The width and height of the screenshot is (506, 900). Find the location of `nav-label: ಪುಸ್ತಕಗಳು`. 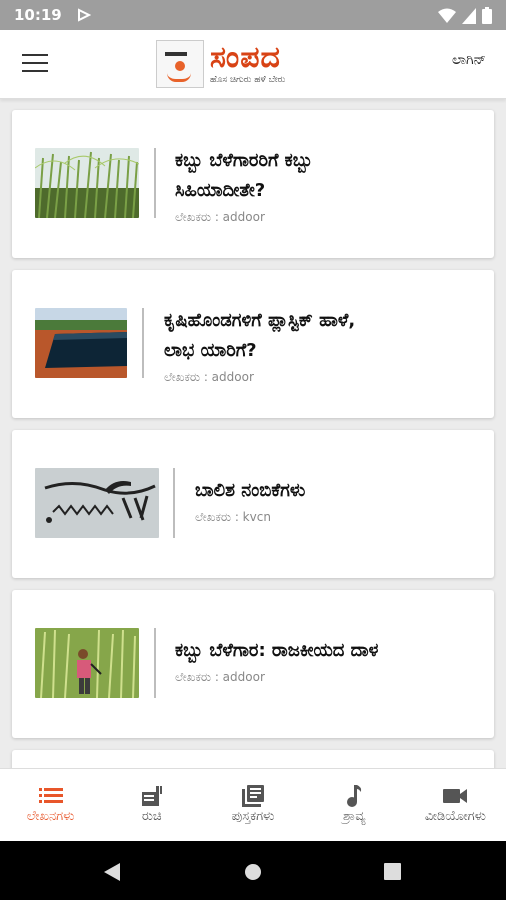

nav-label: ಪುಸ್ತಕಗಳು is located at coordinates (253, 816).